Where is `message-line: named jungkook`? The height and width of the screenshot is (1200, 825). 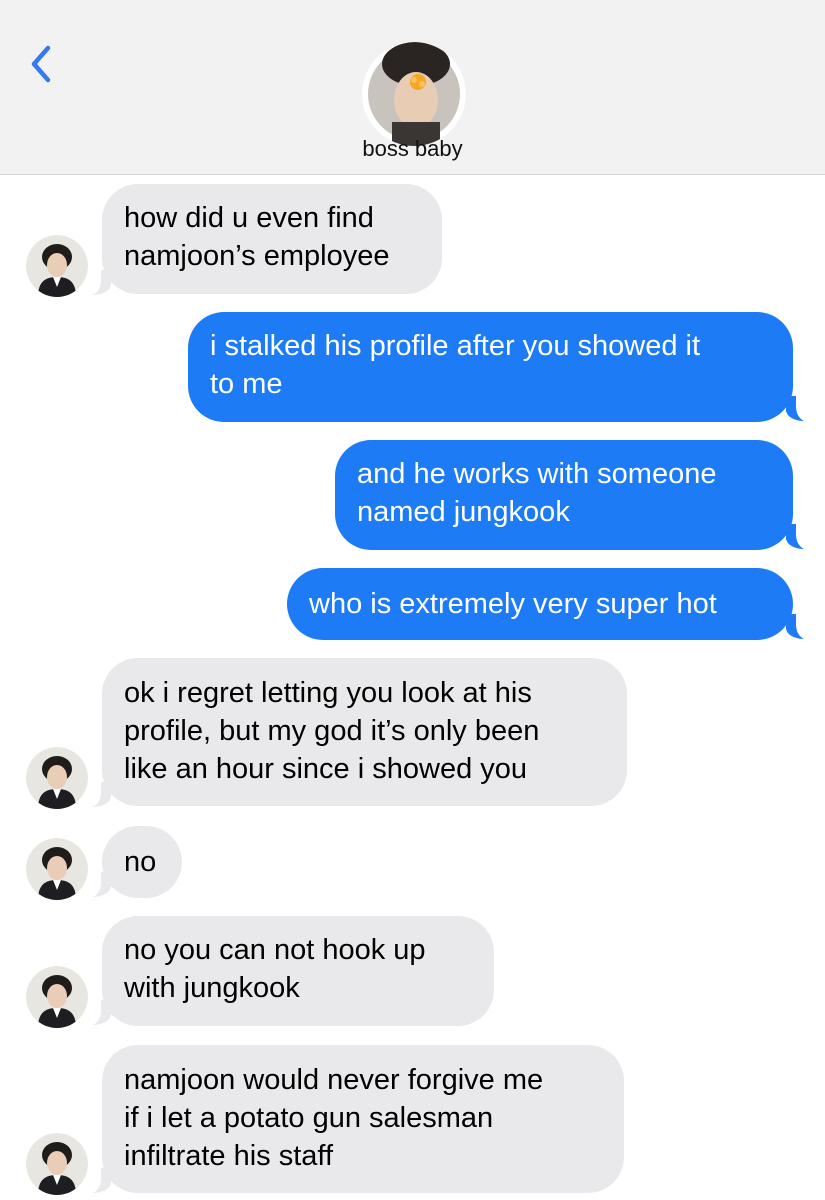
message-line: named jungkook is located at coordinates (463, 512).